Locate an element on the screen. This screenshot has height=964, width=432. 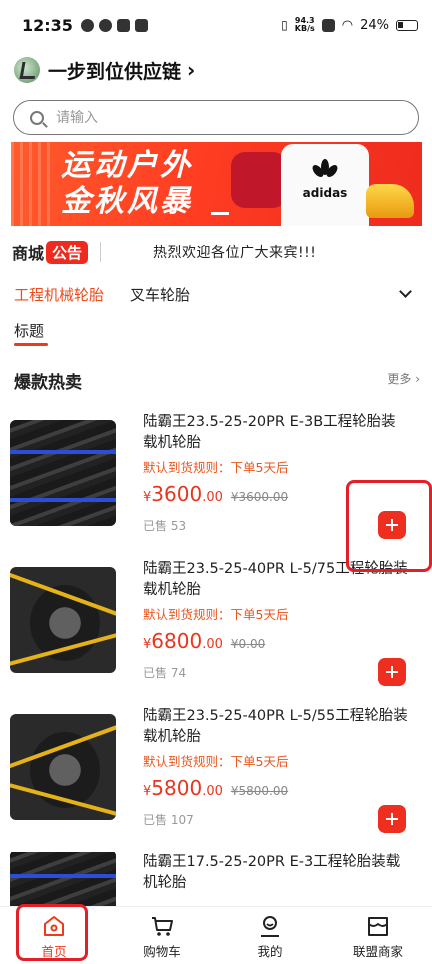
wifi-icon: ◠ is located at coordinates (347, 25).